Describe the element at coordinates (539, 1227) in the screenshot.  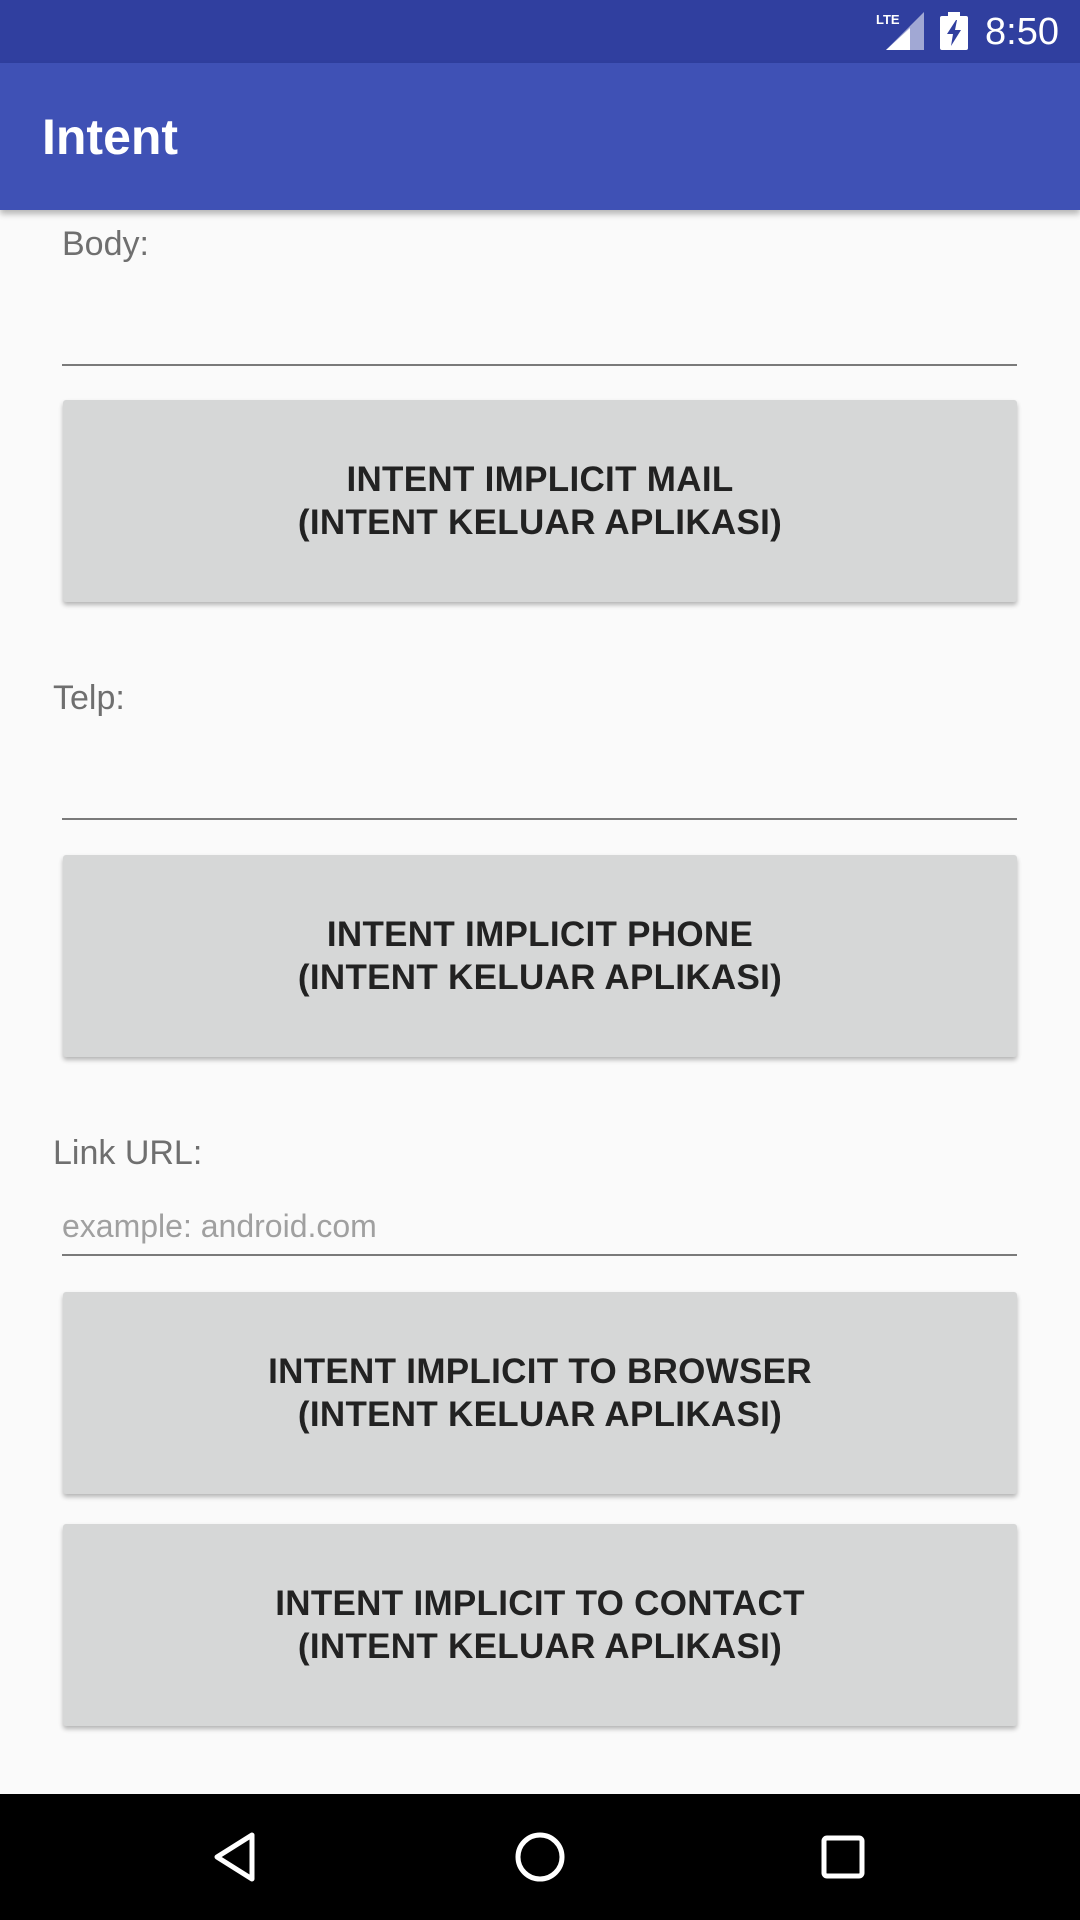
I see `link-url-input` at that location.